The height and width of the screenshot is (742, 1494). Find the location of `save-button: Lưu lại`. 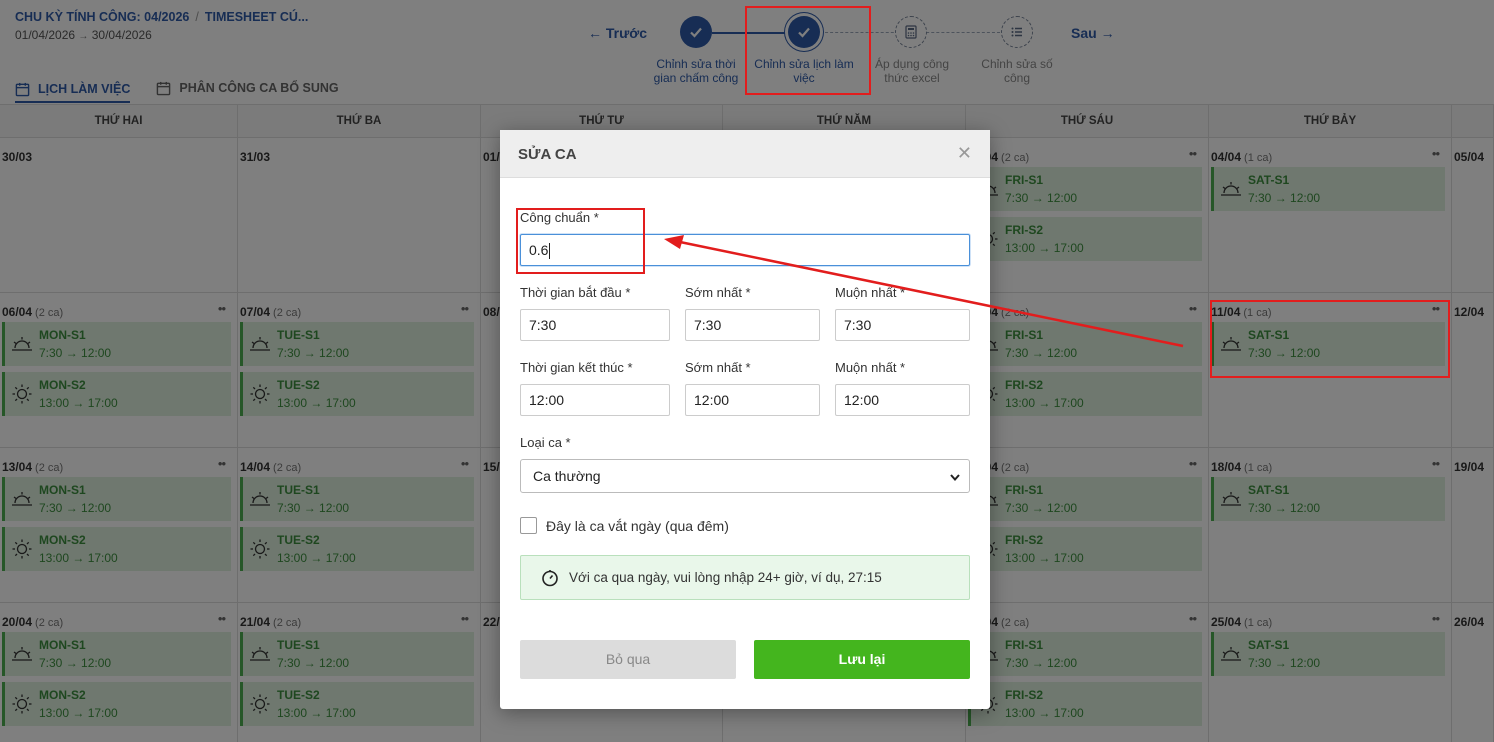

save-button: Lưu lại is located at coordinates (862, 659).